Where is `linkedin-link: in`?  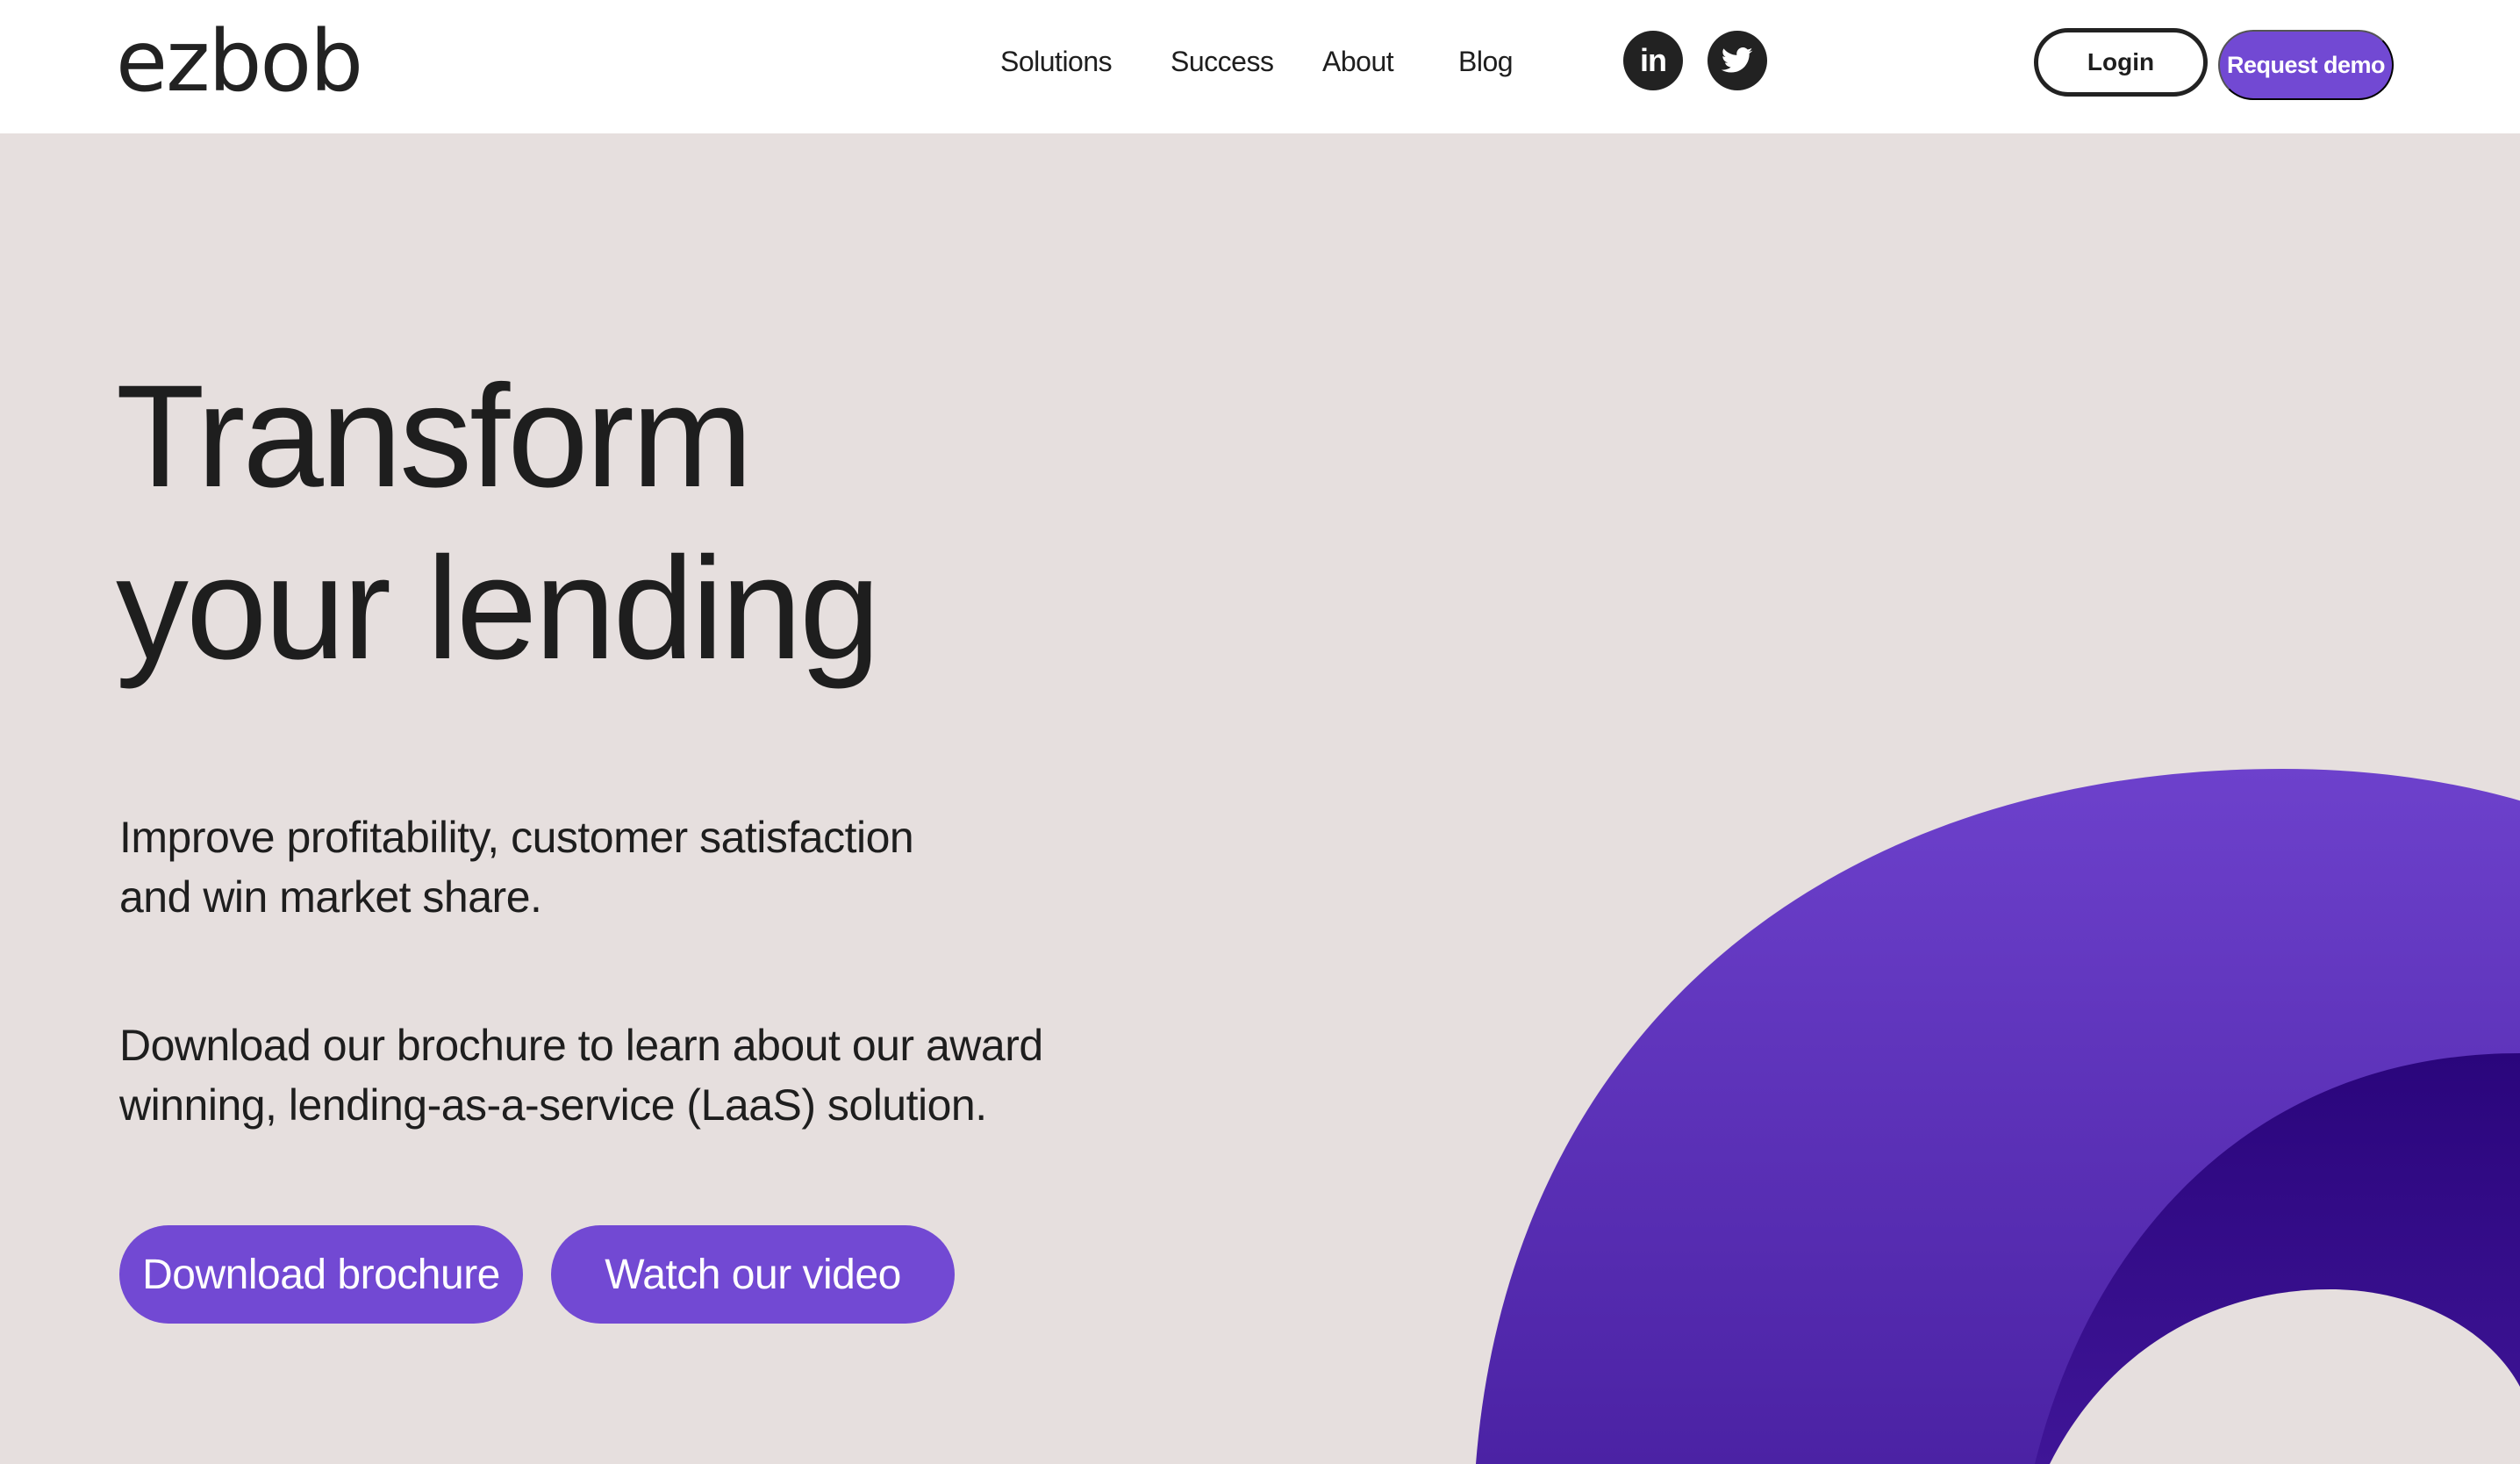 linkedin-link: in is located at coordinates (1653, 60).